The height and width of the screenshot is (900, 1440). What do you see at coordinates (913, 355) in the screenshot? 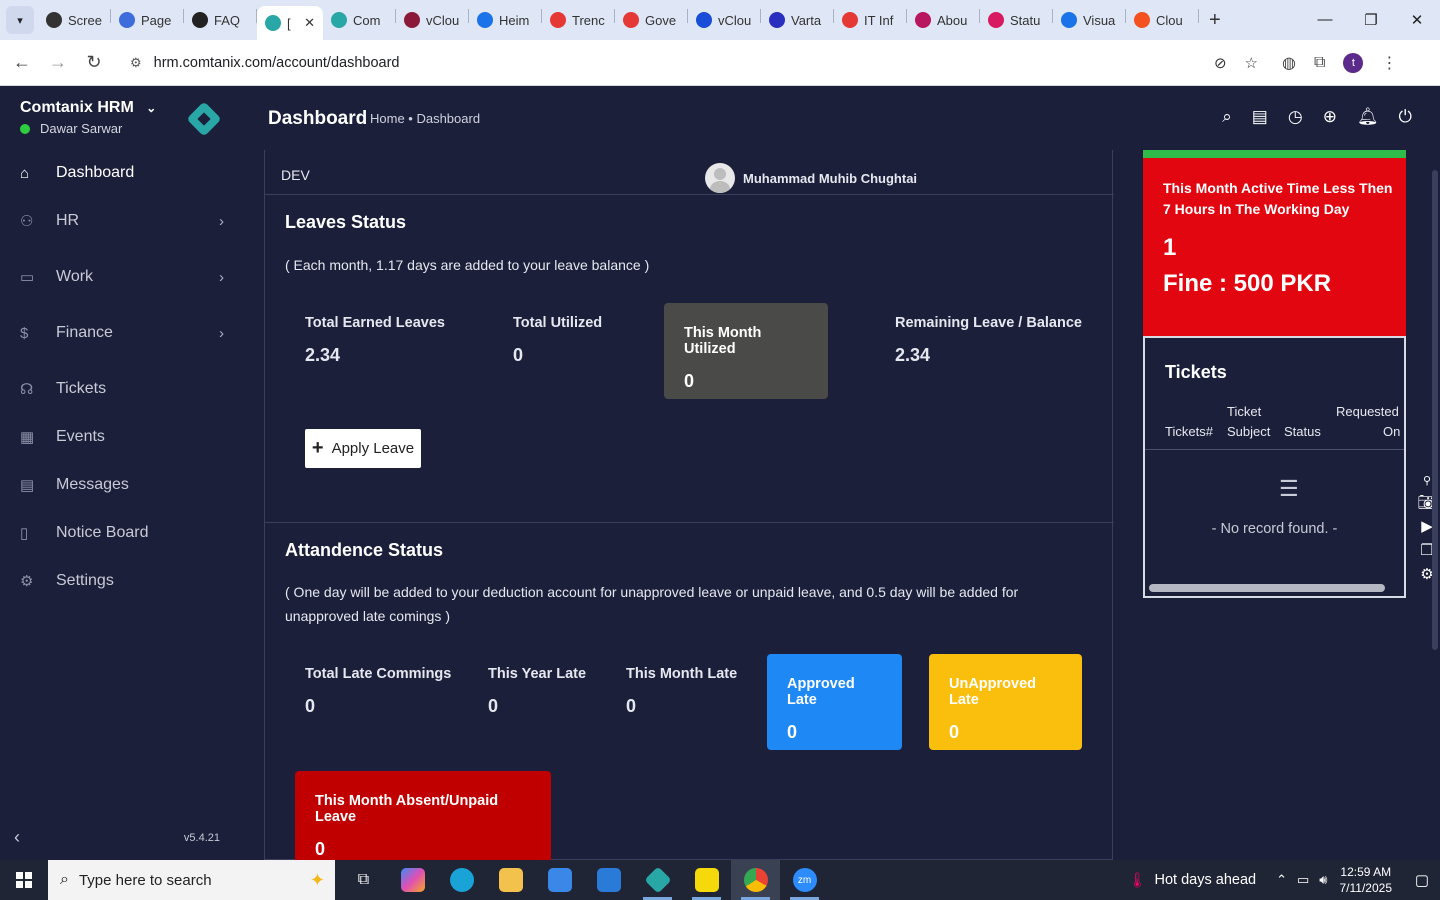
I see `stat-value: 2.34` at bounding box center [913, 355].